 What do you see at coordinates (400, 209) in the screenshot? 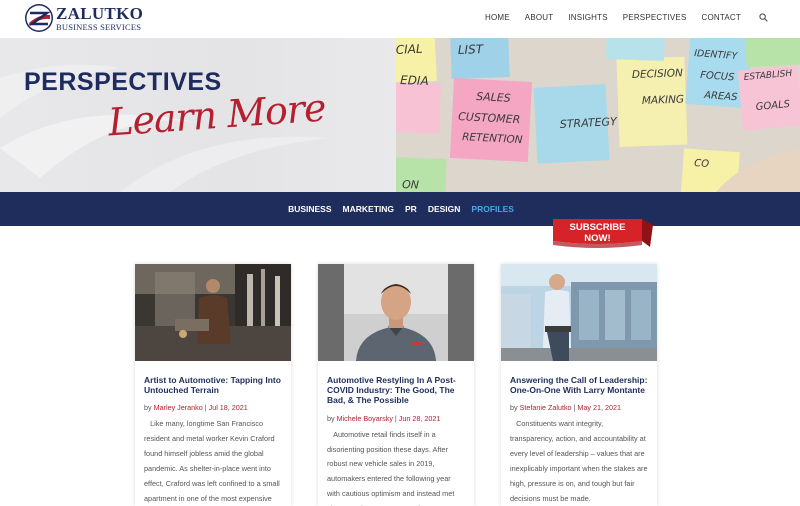
I see `category-bar: BUSINESS MARKETING PR DESIGN PROFILES` at bounding box center [400, 209].